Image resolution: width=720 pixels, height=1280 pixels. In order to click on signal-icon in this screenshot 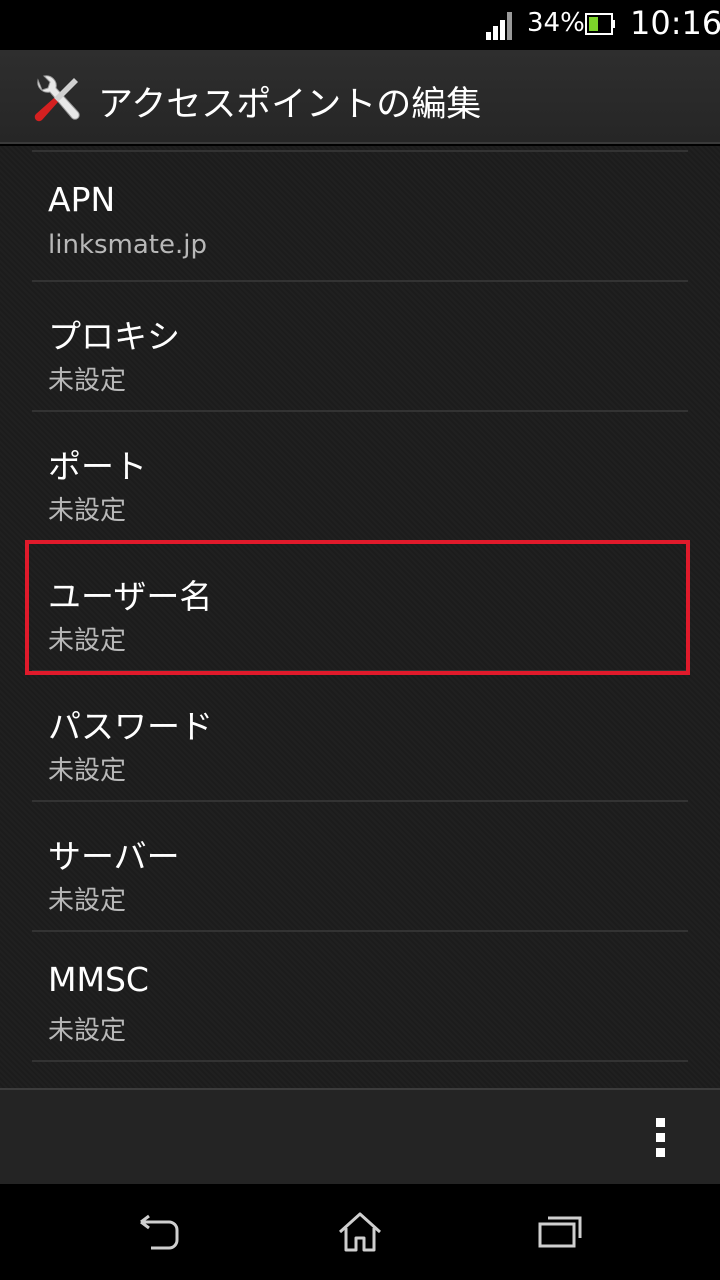, I will do `click(499, 26)`.